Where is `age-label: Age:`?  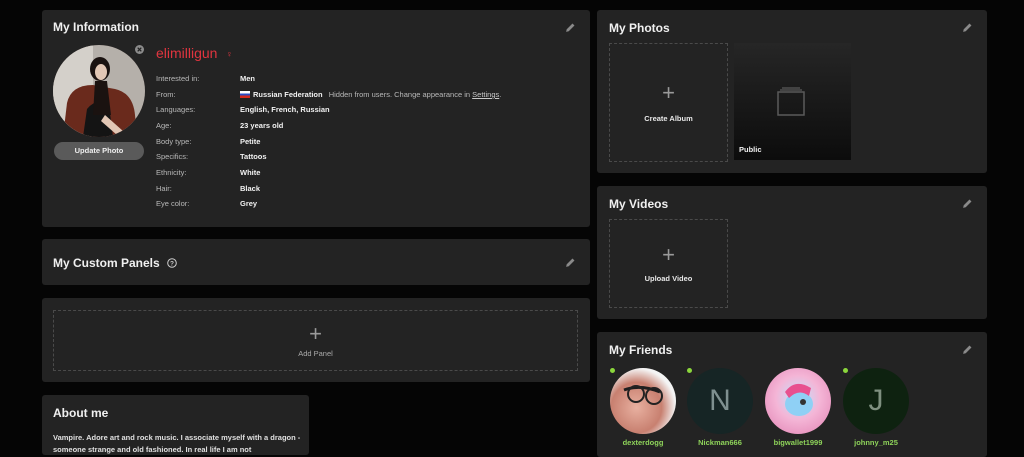
age-label: Age: is located at coordinates (164, 125).